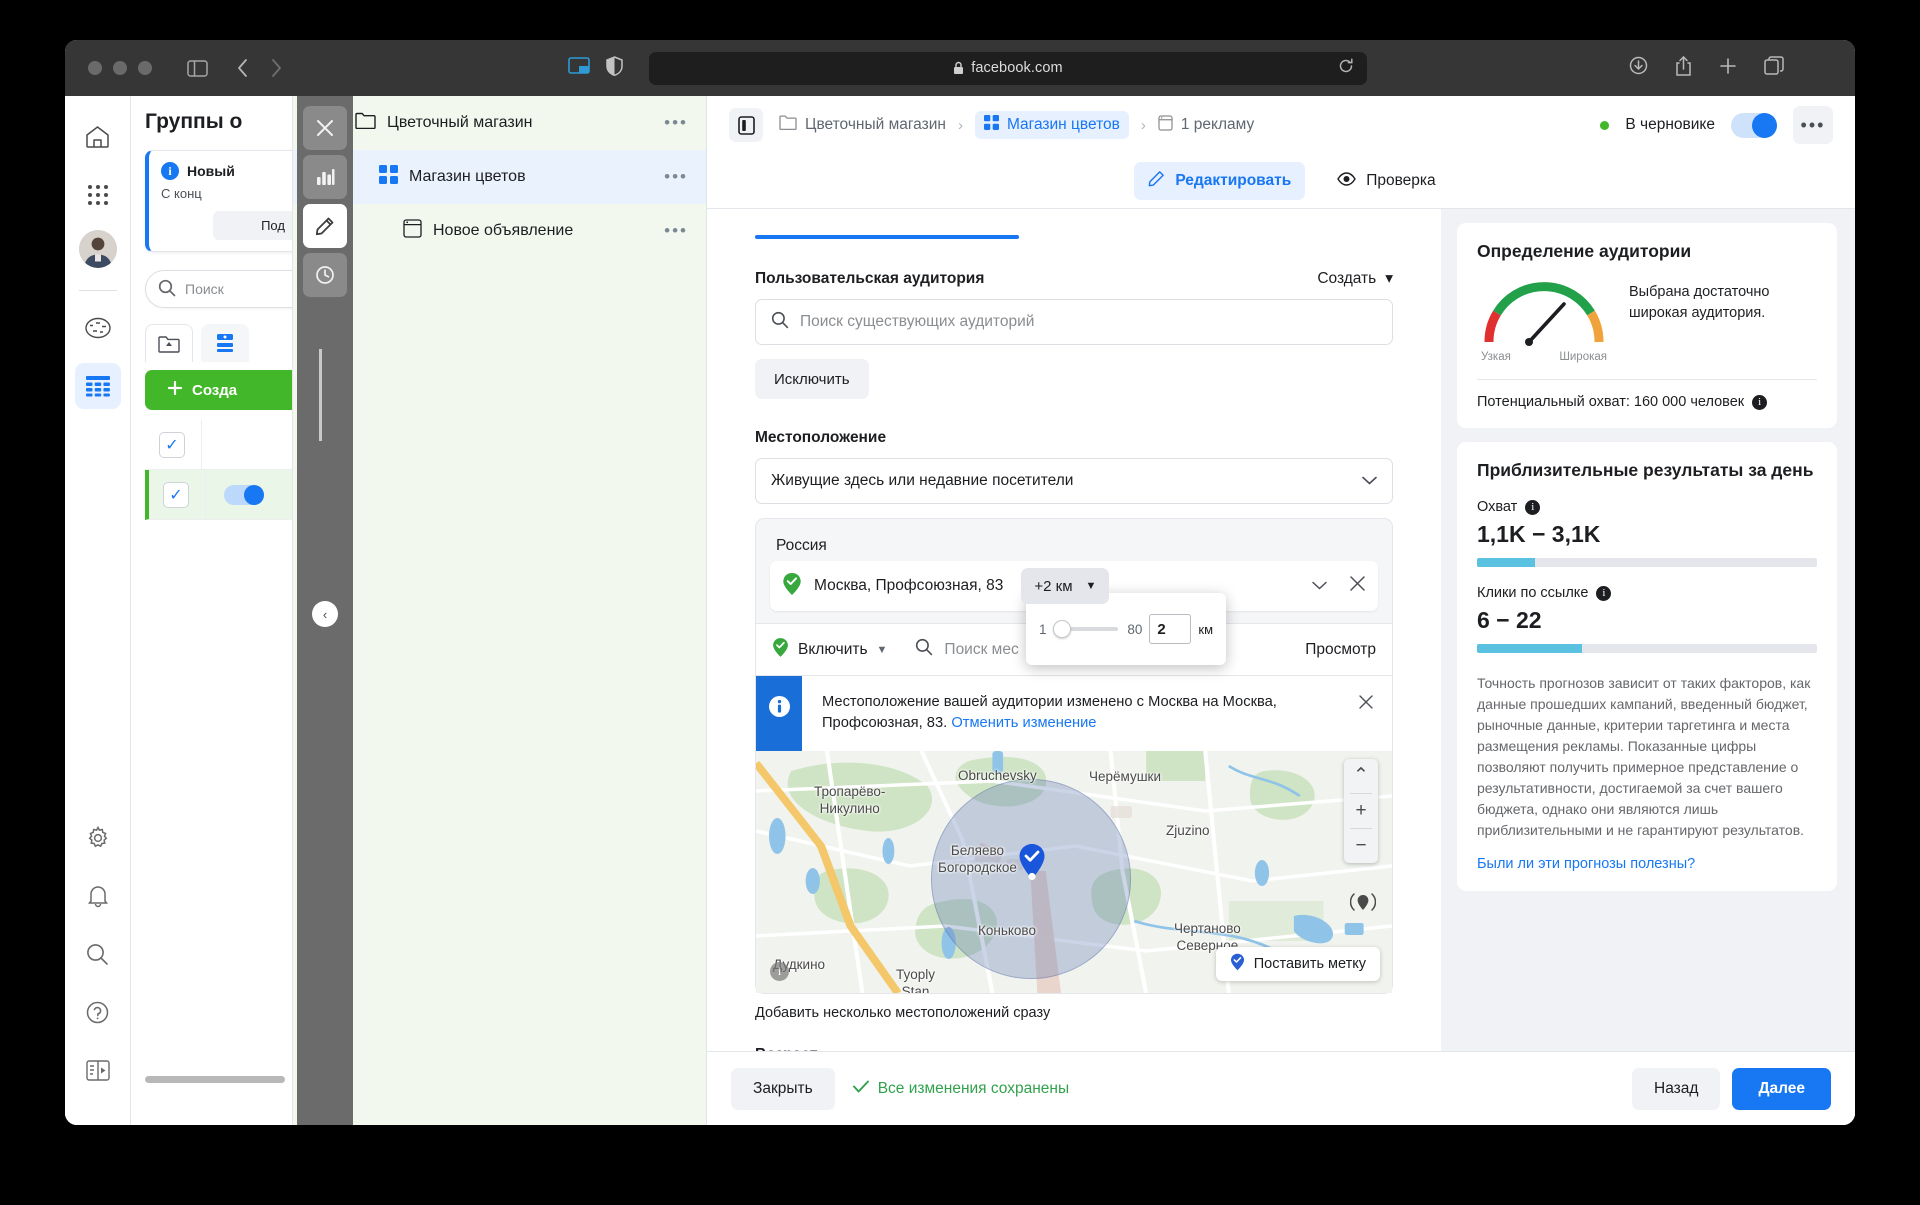 This screenshot has height=1205, width=1920. What do you see at coordinates (218, 390) in the screenshot?
I see `create-button: Созда` at bounding box center [218, 390].